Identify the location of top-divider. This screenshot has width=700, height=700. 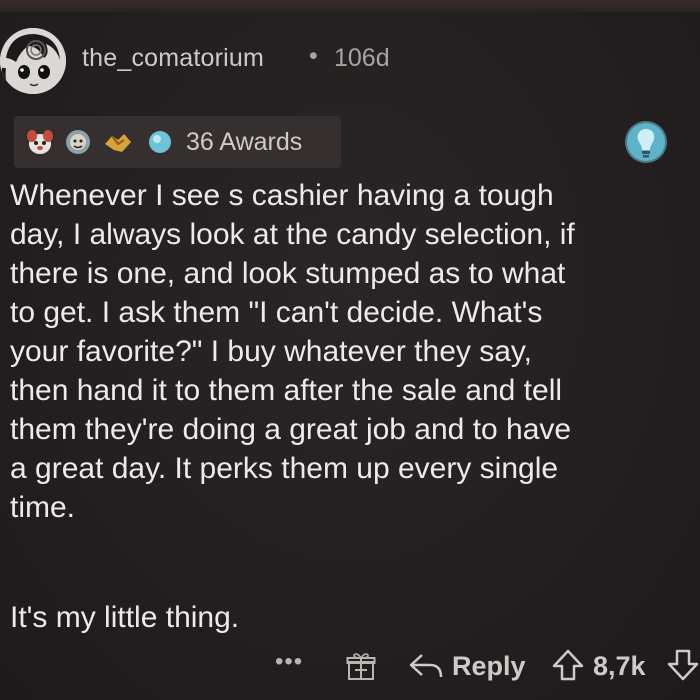
(350, 6).